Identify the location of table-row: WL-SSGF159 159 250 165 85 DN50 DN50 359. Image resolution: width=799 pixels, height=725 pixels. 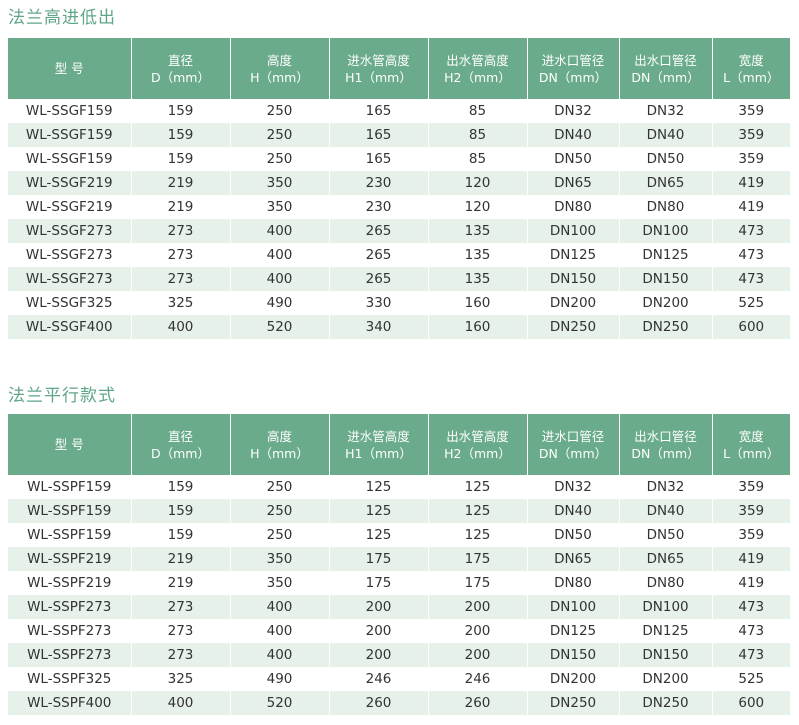
(399, 159).